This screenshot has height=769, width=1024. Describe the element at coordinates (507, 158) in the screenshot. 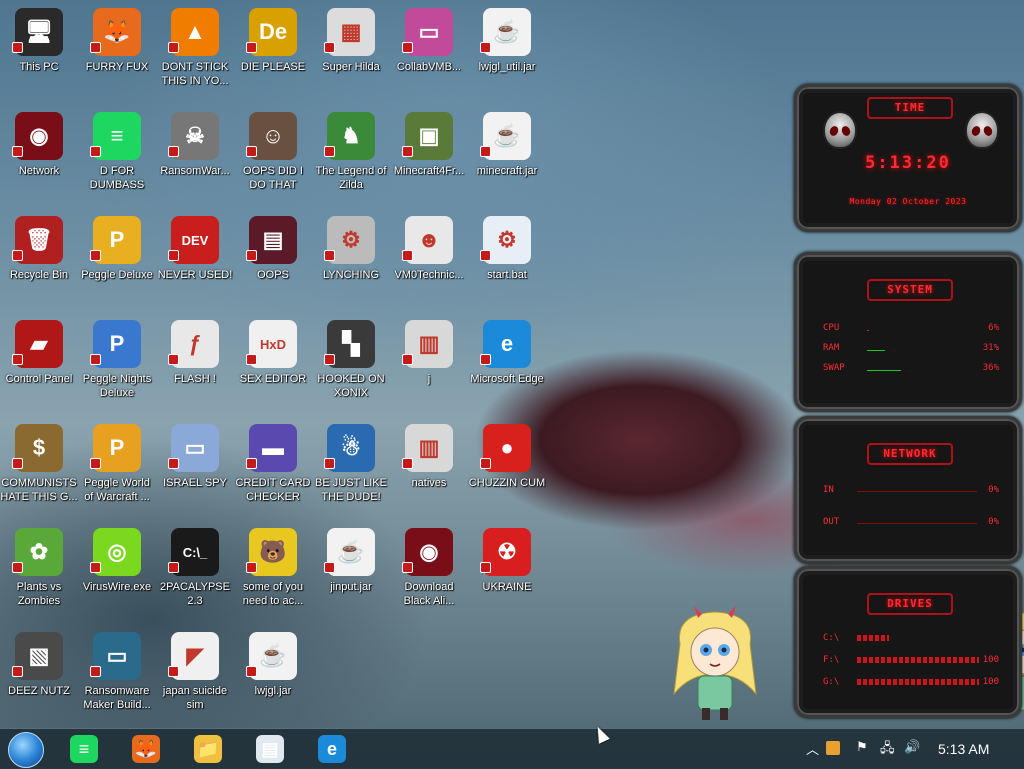

I see `desktop-icon: ☕minecraft.jar` at that location.